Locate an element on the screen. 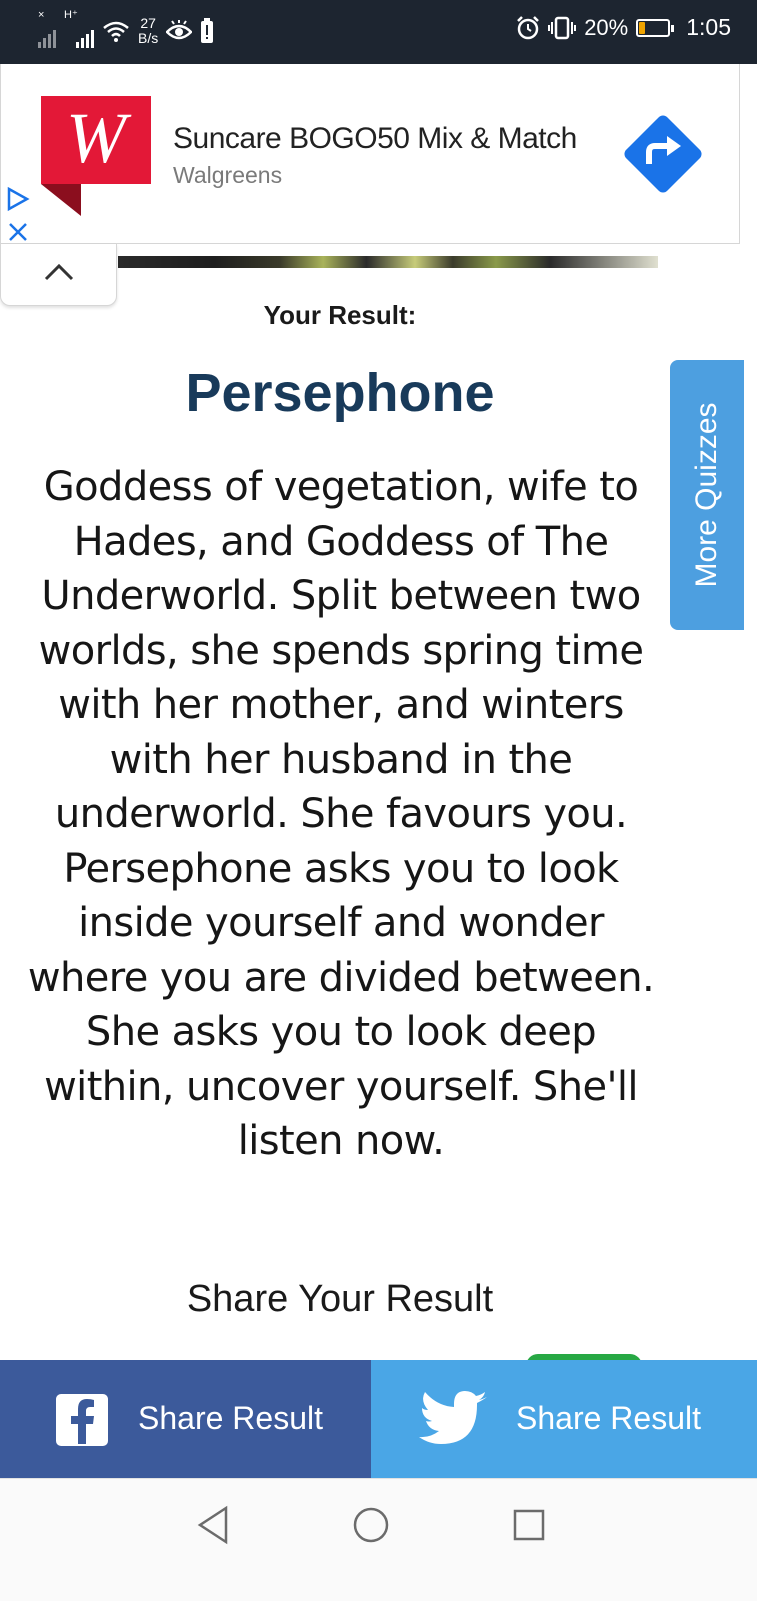 This screenshot has width=757, height=1601. facebook-icon is located at coordinates (82, 1420).